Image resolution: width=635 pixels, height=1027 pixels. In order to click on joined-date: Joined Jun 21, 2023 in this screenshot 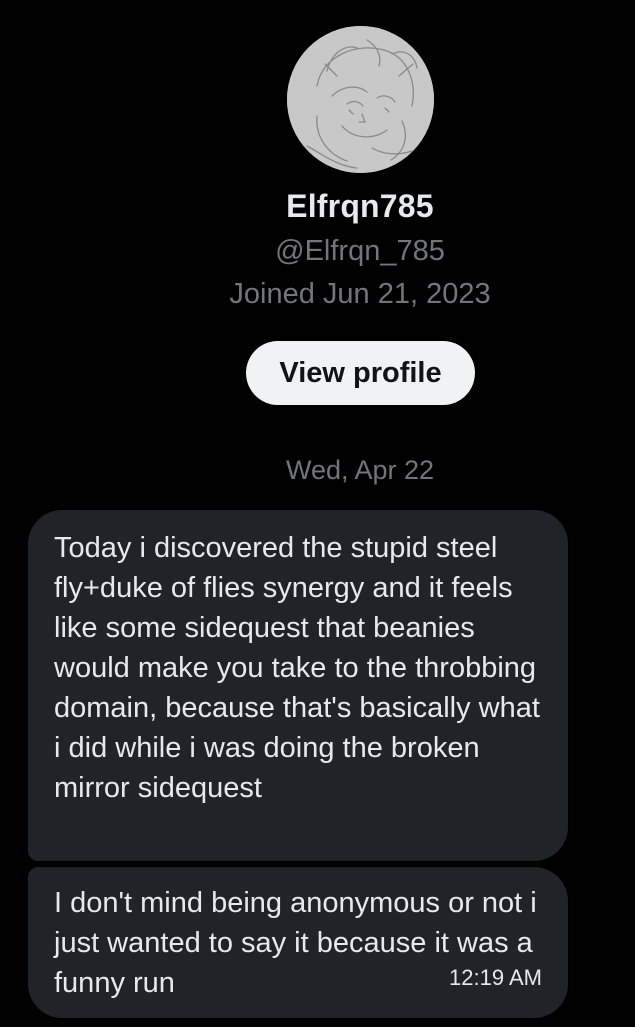, I will do `click(360, 294)`.